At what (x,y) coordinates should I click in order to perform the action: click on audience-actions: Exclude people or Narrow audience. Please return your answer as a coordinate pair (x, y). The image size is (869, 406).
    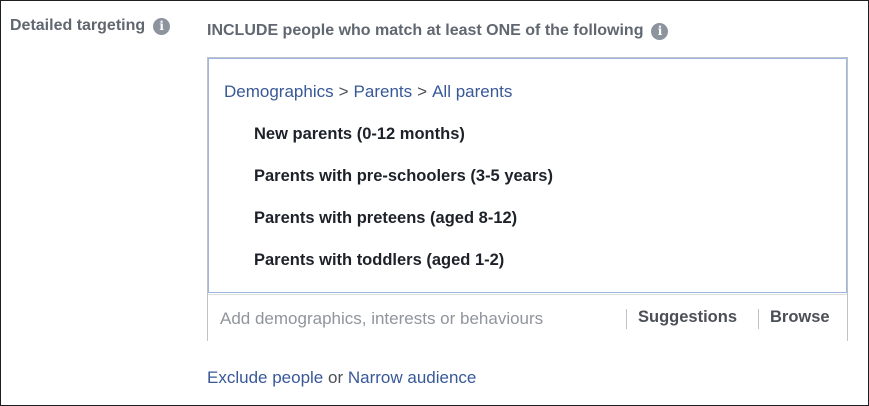
    Looking at the image, I should click on (341, 378).